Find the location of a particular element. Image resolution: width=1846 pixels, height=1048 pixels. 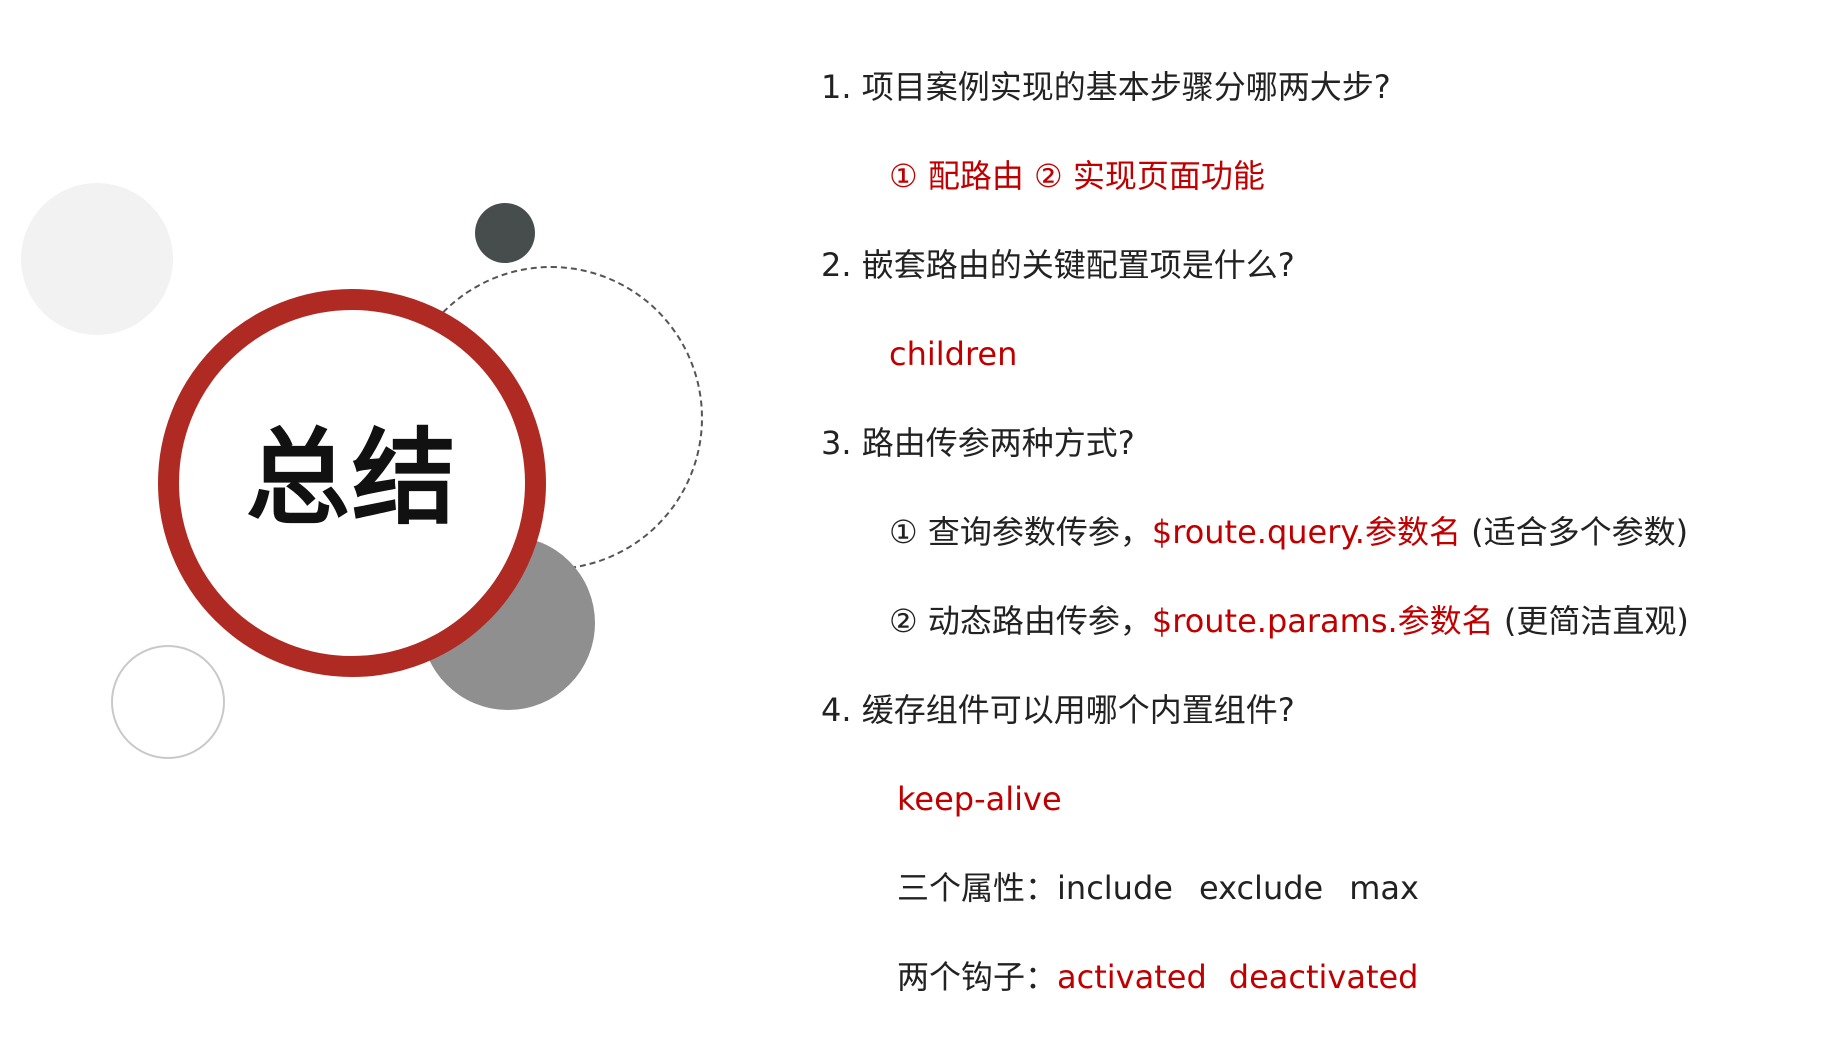

prop-exclude: exclude is located at coordinates (1261, 888).